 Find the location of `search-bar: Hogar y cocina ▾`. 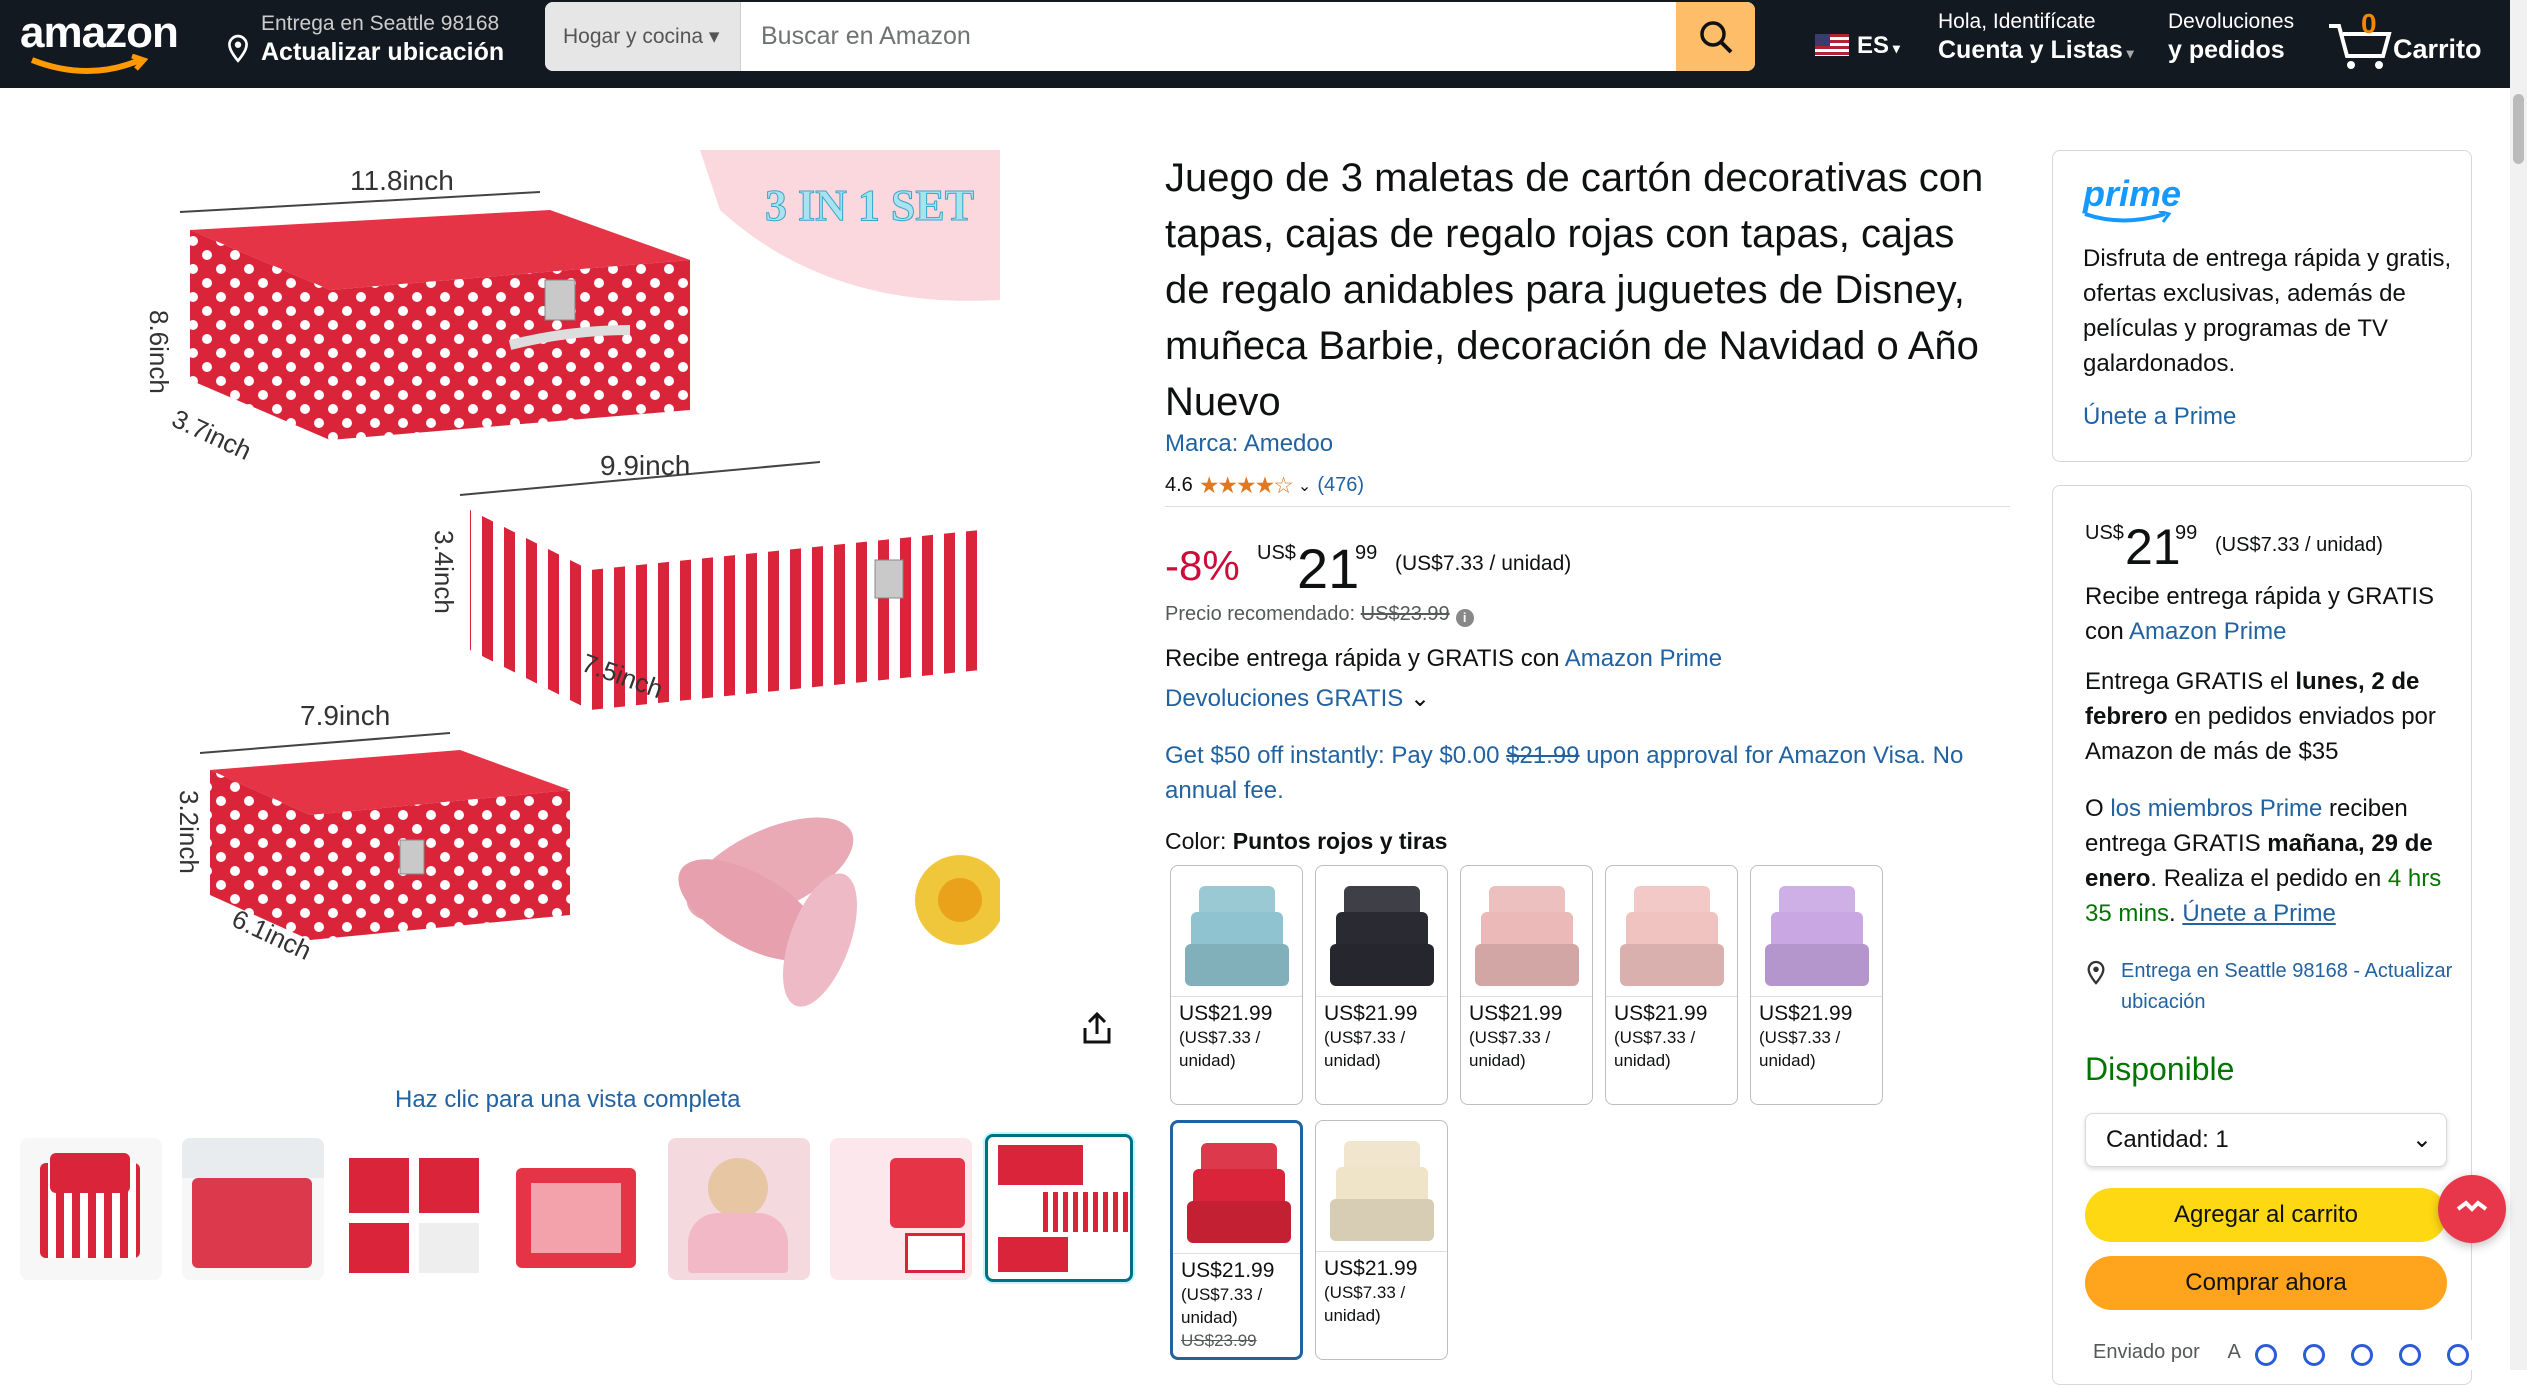

search-bar: Hogar y cocina ▾ is located at coordinates (1150, 36).